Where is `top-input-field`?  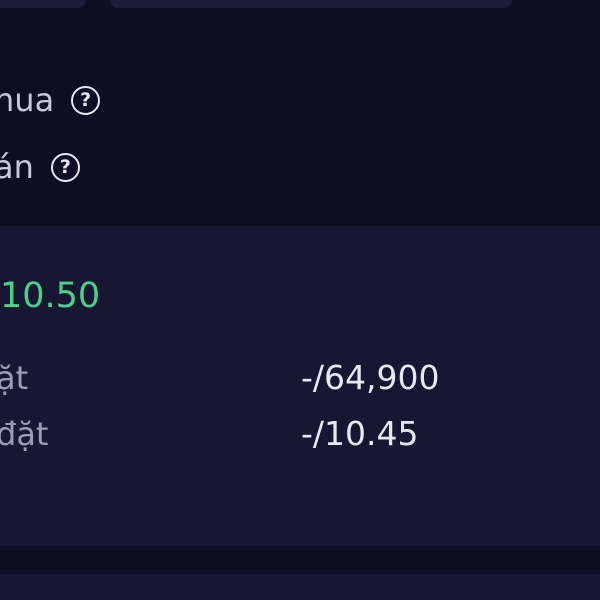 top-input-field is located at coordinates (311, 4).